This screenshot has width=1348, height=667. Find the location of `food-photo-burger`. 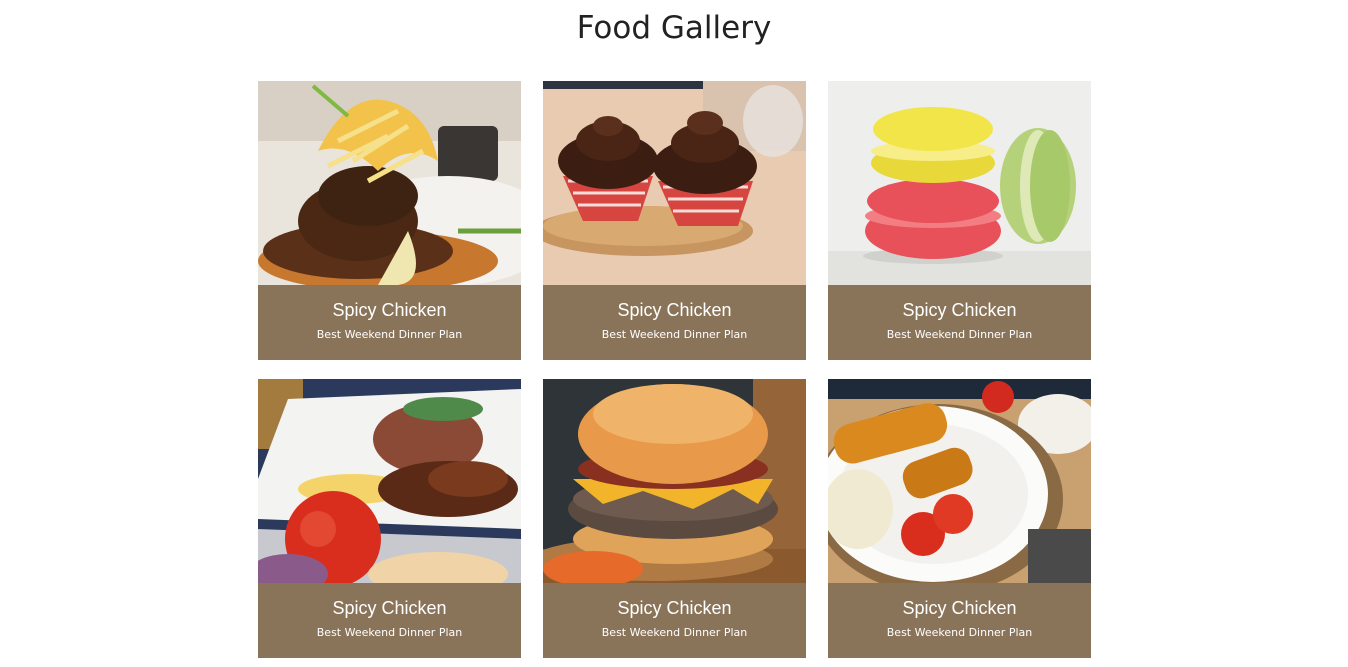

food-photo-burger is located at coordinates (674, 481).